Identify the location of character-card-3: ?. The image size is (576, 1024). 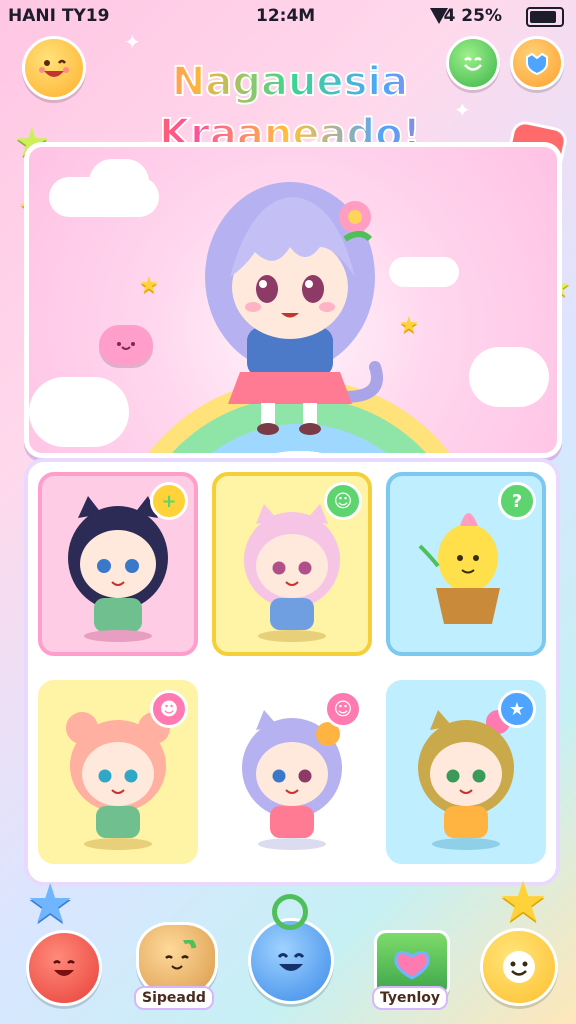
(466, 564).